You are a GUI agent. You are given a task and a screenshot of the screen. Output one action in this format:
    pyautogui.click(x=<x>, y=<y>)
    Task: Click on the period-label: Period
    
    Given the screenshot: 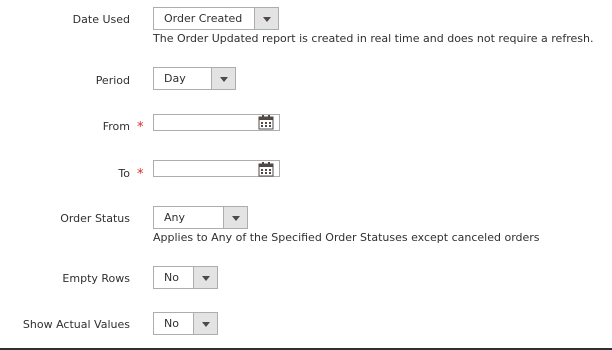 What is the action you would take?
    pyautogui.click(x=112, y=80)
    